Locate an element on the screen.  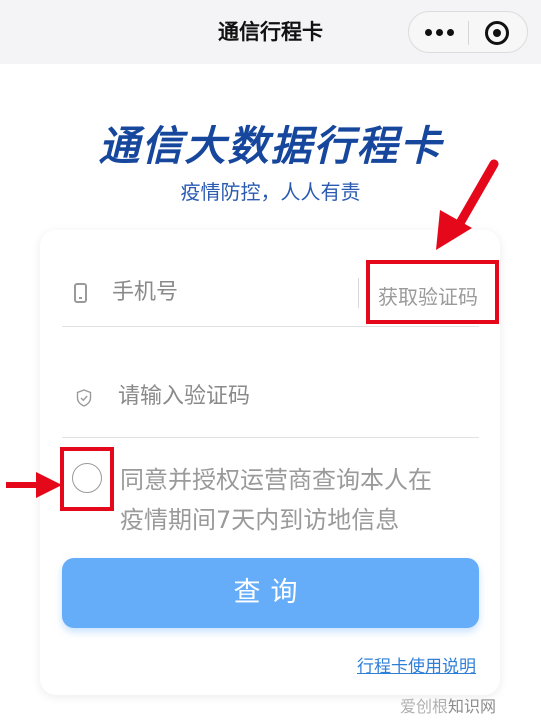
watermark-part1: 爱创根 is located at coordinates (424, 706).